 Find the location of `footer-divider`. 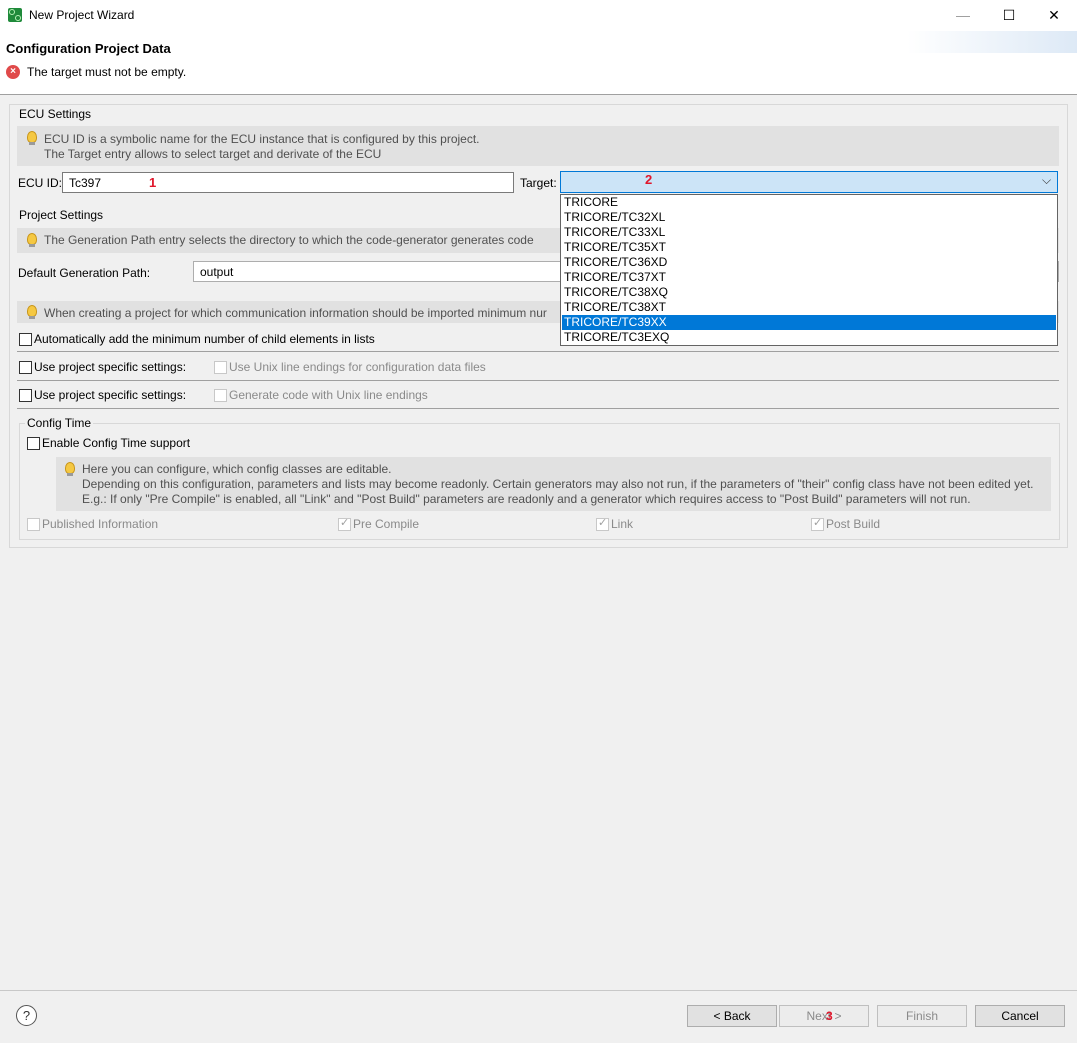

footer-divider is located at coordinates (538, 990).